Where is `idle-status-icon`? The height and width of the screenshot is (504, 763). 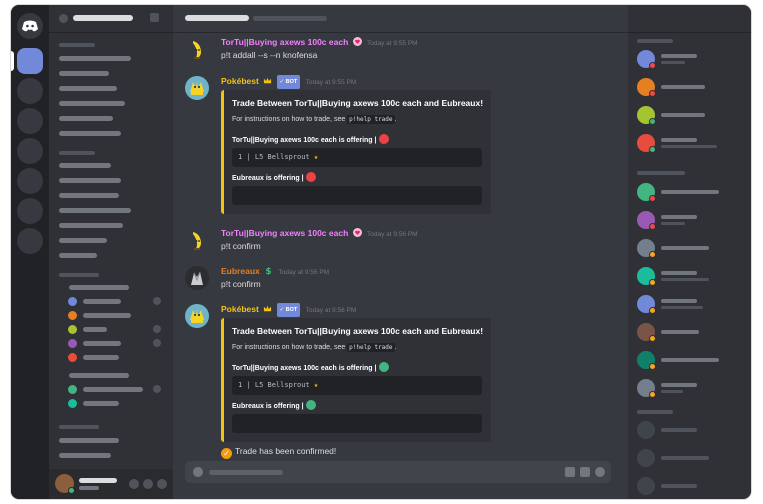 idle-status-icon is located at coordinates (652, 366).